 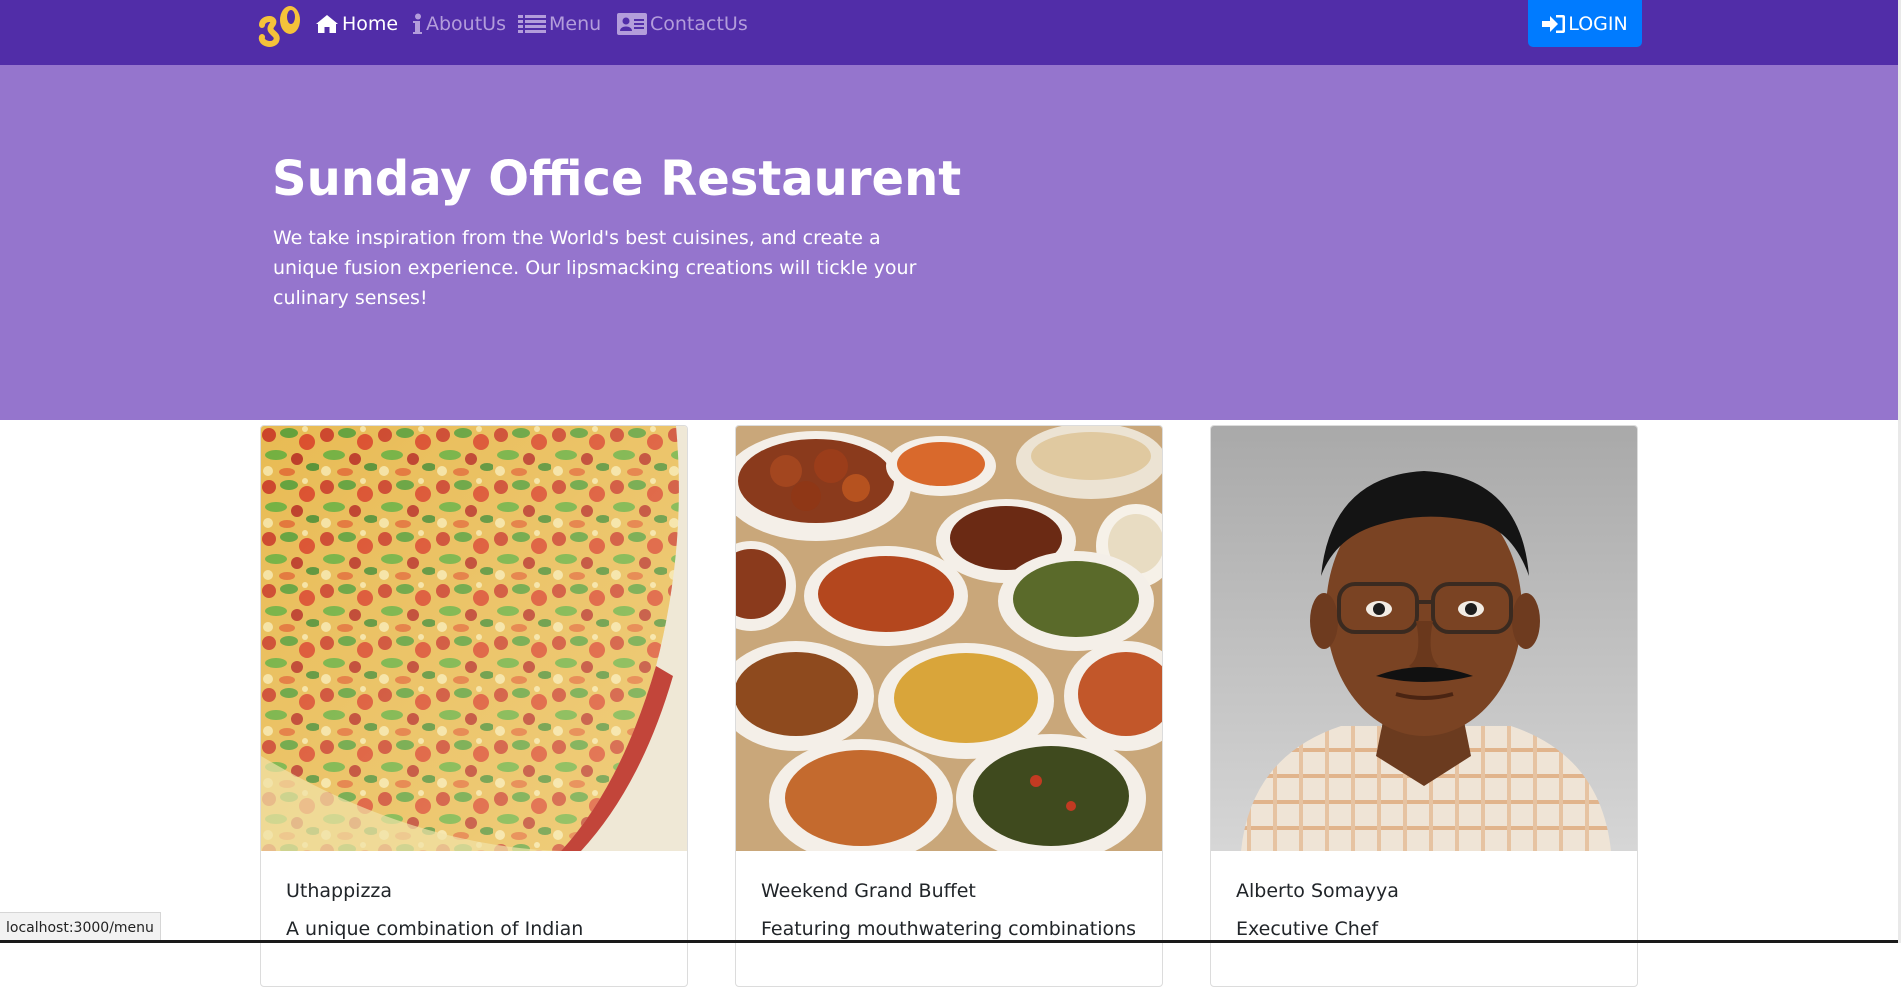 What do you see at coordinates (417, 23) in the screenshot?
I see `info-icon` at bounding box center [417, 23].